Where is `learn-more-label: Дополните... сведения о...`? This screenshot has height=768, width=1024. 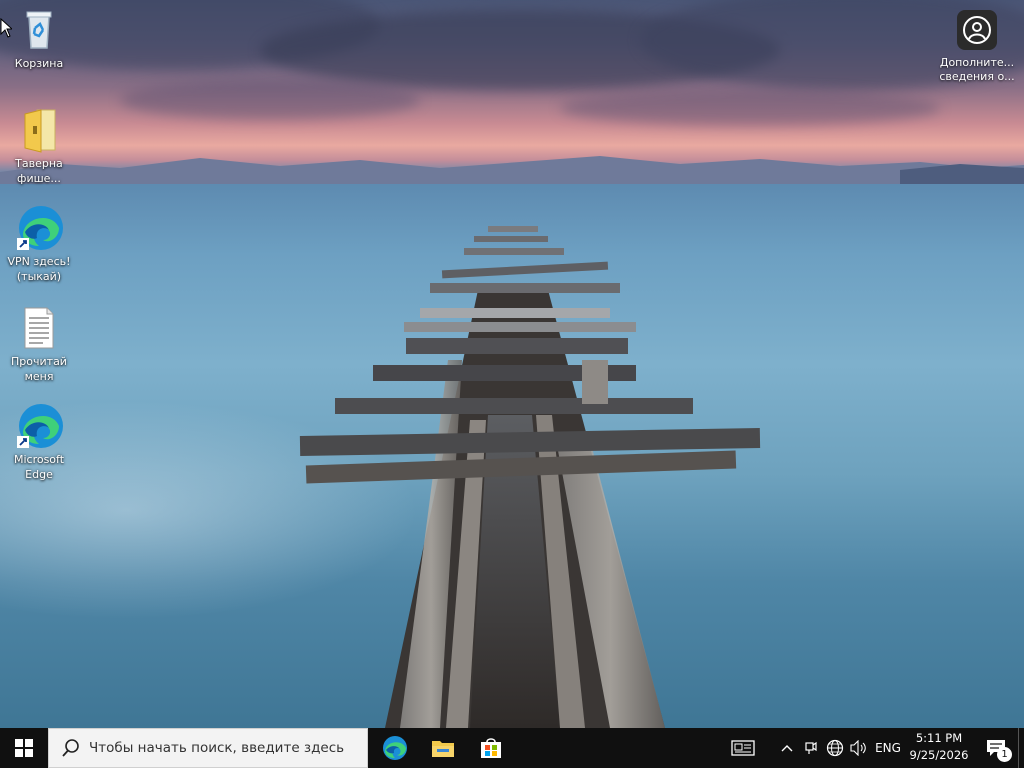
learn-more-label: Дополните... сведения о... is located at coordinates (977, 69).